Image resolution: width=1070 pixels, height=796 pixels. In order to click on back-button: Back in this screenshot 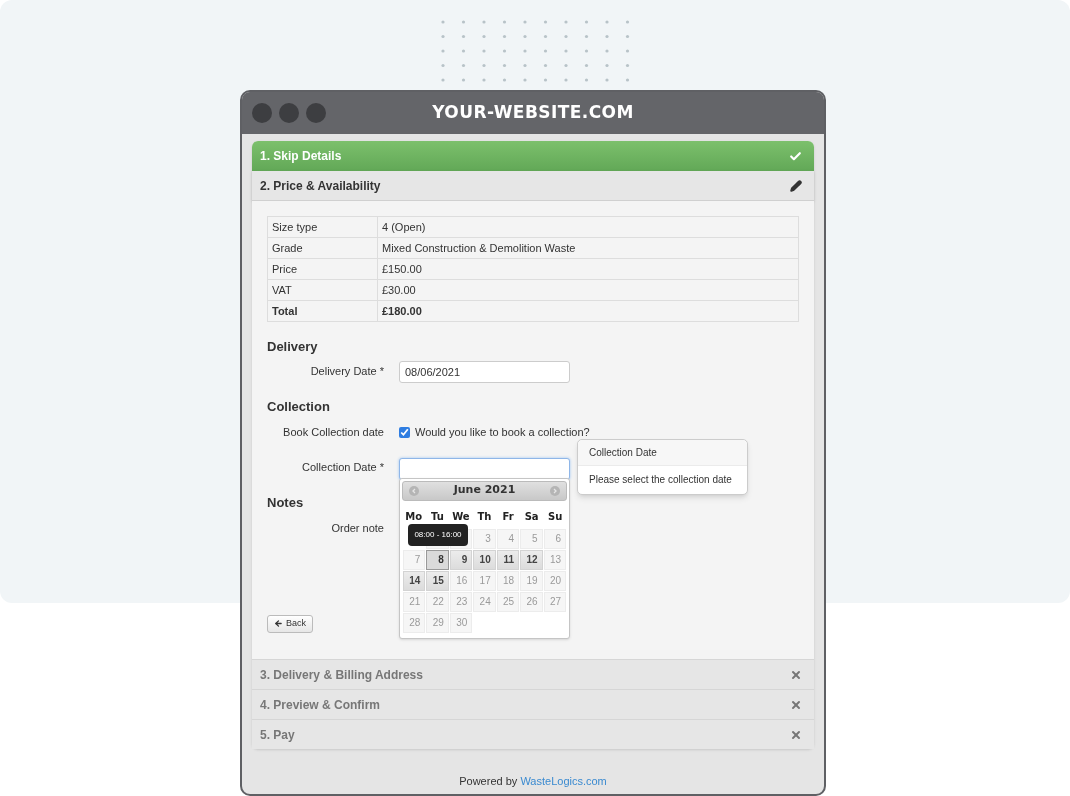, I will do `click(290, 623)`.